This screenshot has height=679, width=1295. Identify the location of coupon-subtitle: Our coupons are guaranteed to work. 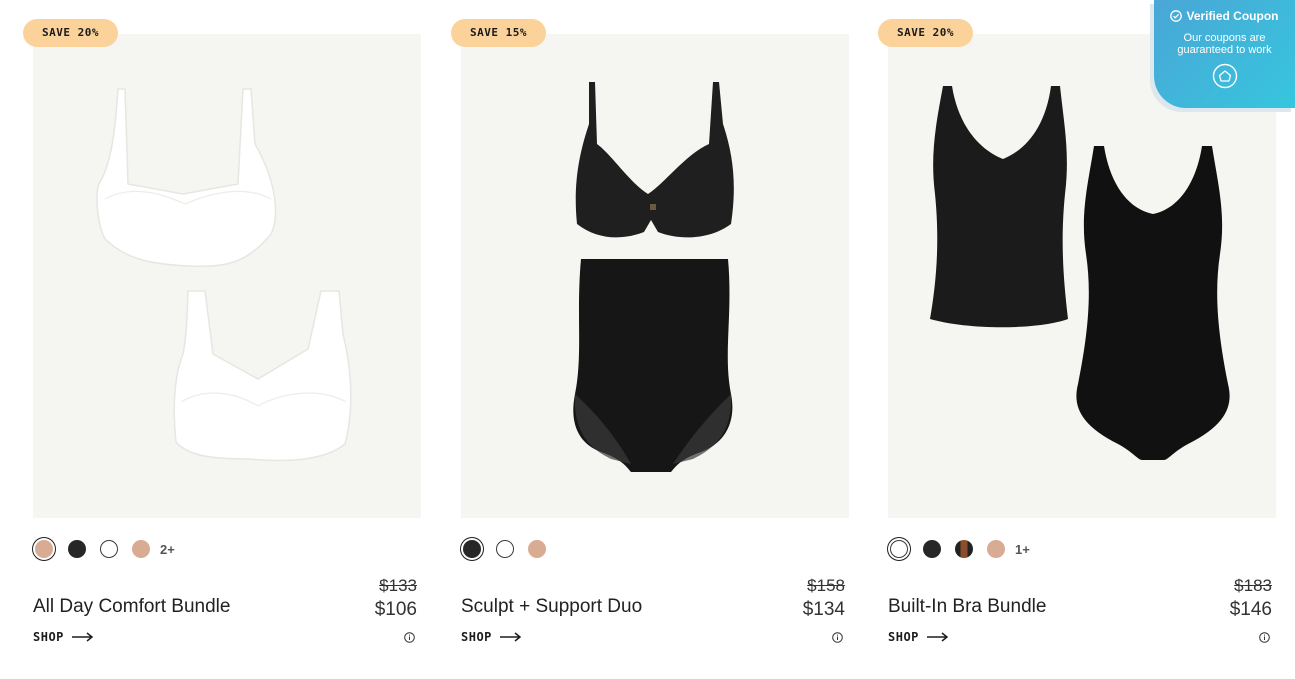
(1224, 44).